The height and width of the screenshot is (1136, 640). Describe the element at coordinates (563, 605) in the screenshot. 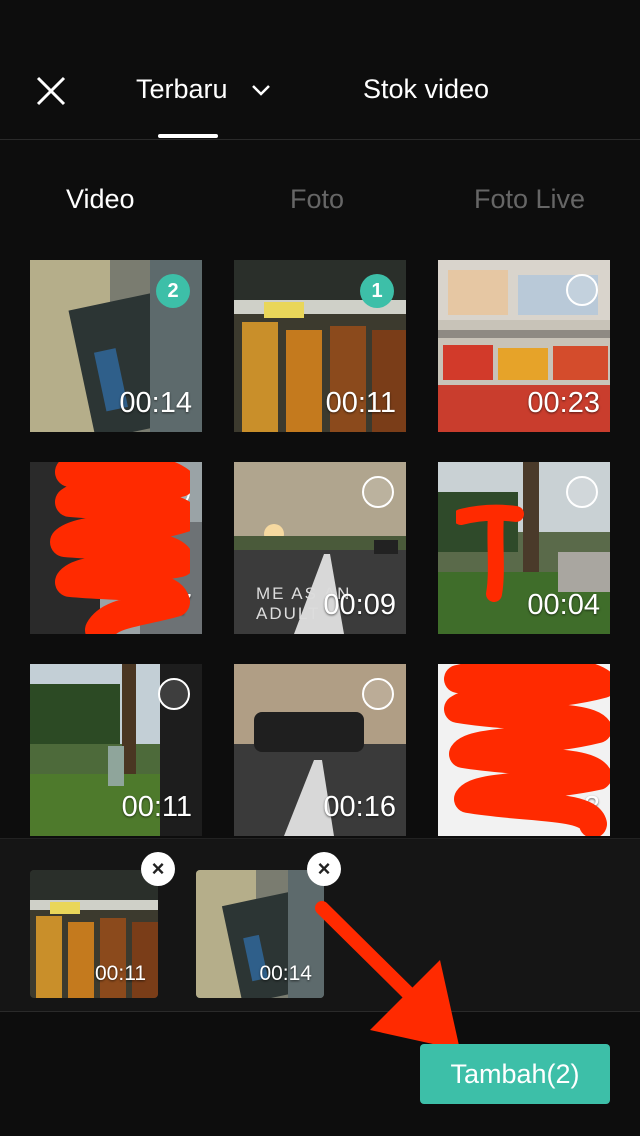

I see `video-duration: 00:04` at that location.